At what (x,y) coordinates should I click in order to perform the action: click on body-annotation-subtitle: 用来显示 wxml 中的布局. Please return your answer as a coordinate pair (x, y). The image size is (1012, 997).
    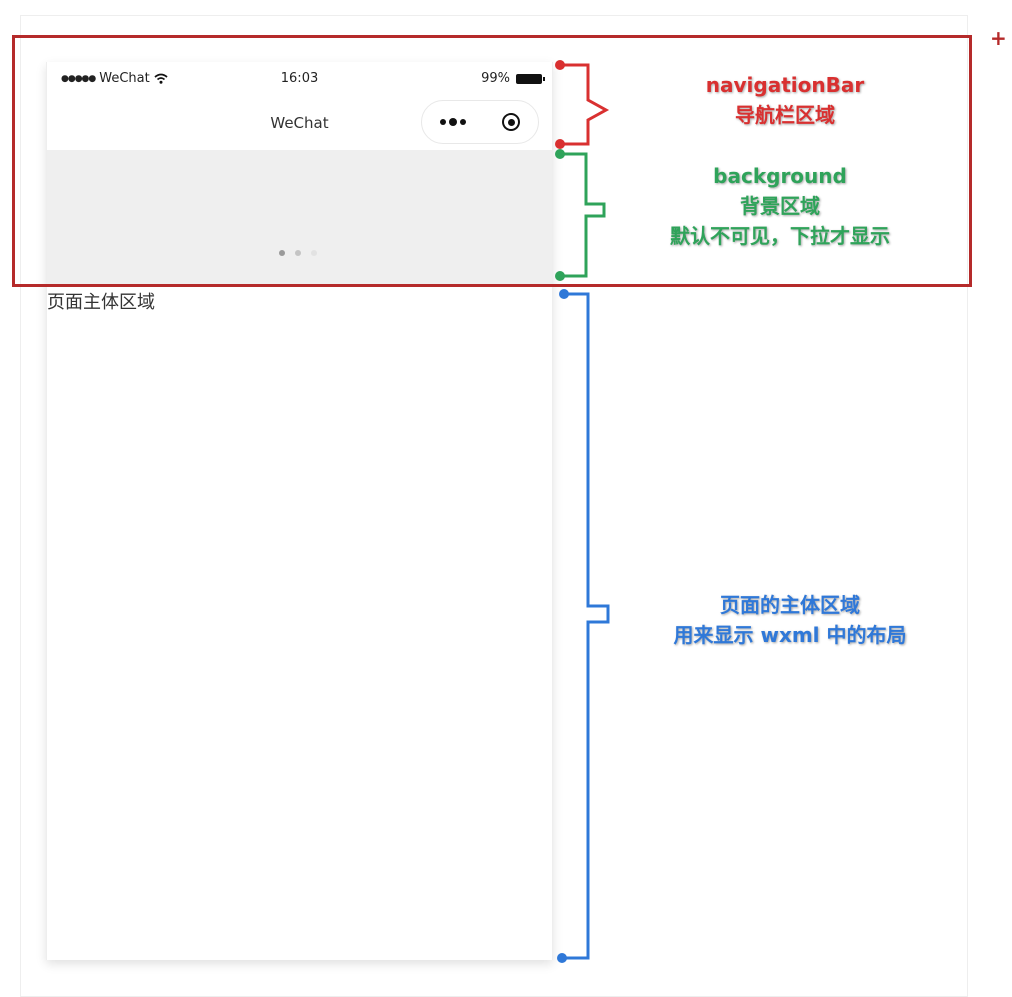
    Looking at the image, I should click on (790, 635).